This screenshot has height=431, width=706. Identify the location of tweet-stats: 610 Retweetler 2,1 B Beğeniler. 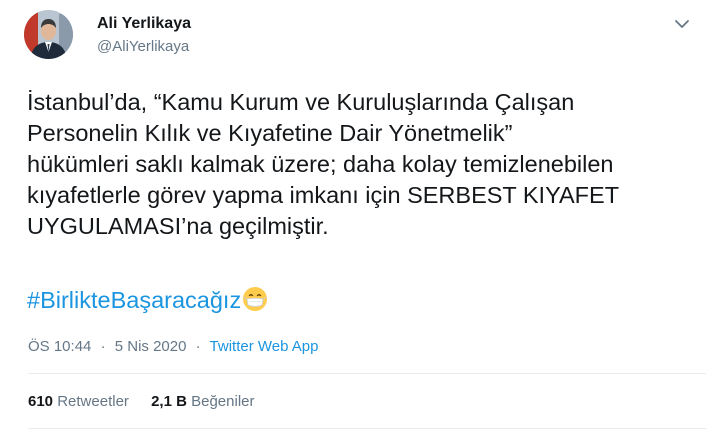
(141, 401).